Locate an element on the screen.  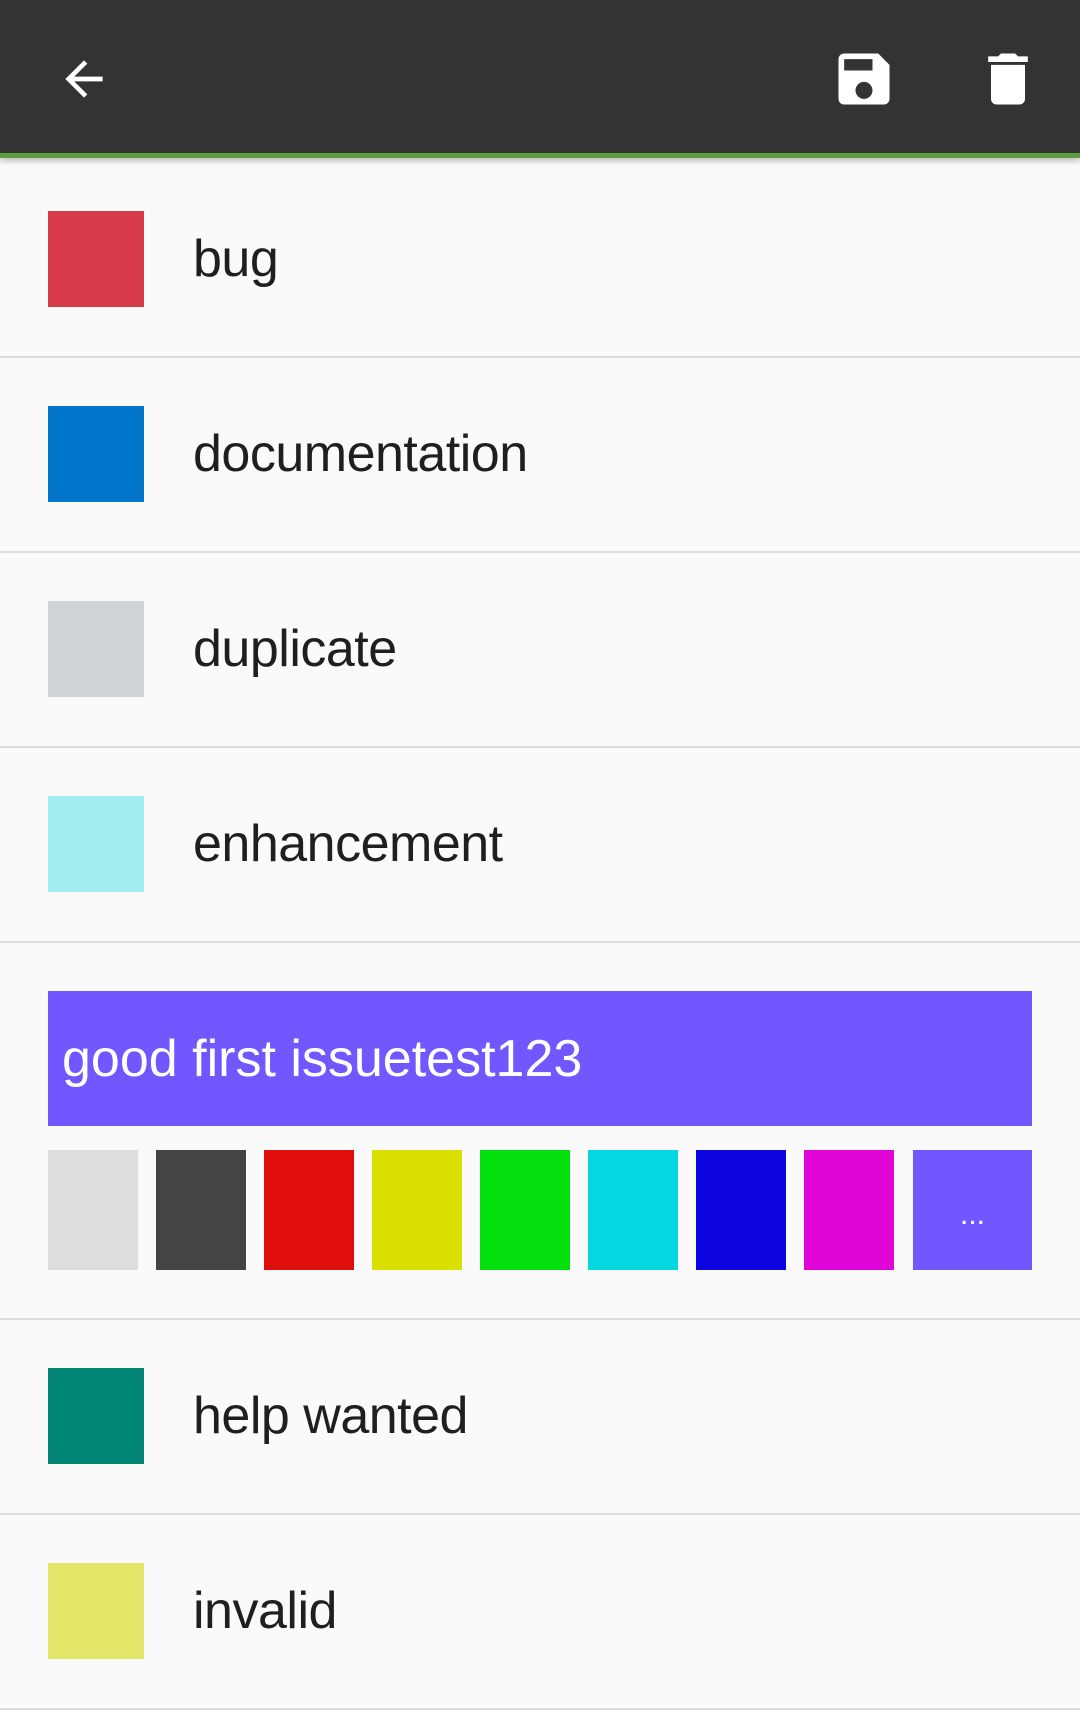
save-floppy-icon is located at coordinates (864, 79).